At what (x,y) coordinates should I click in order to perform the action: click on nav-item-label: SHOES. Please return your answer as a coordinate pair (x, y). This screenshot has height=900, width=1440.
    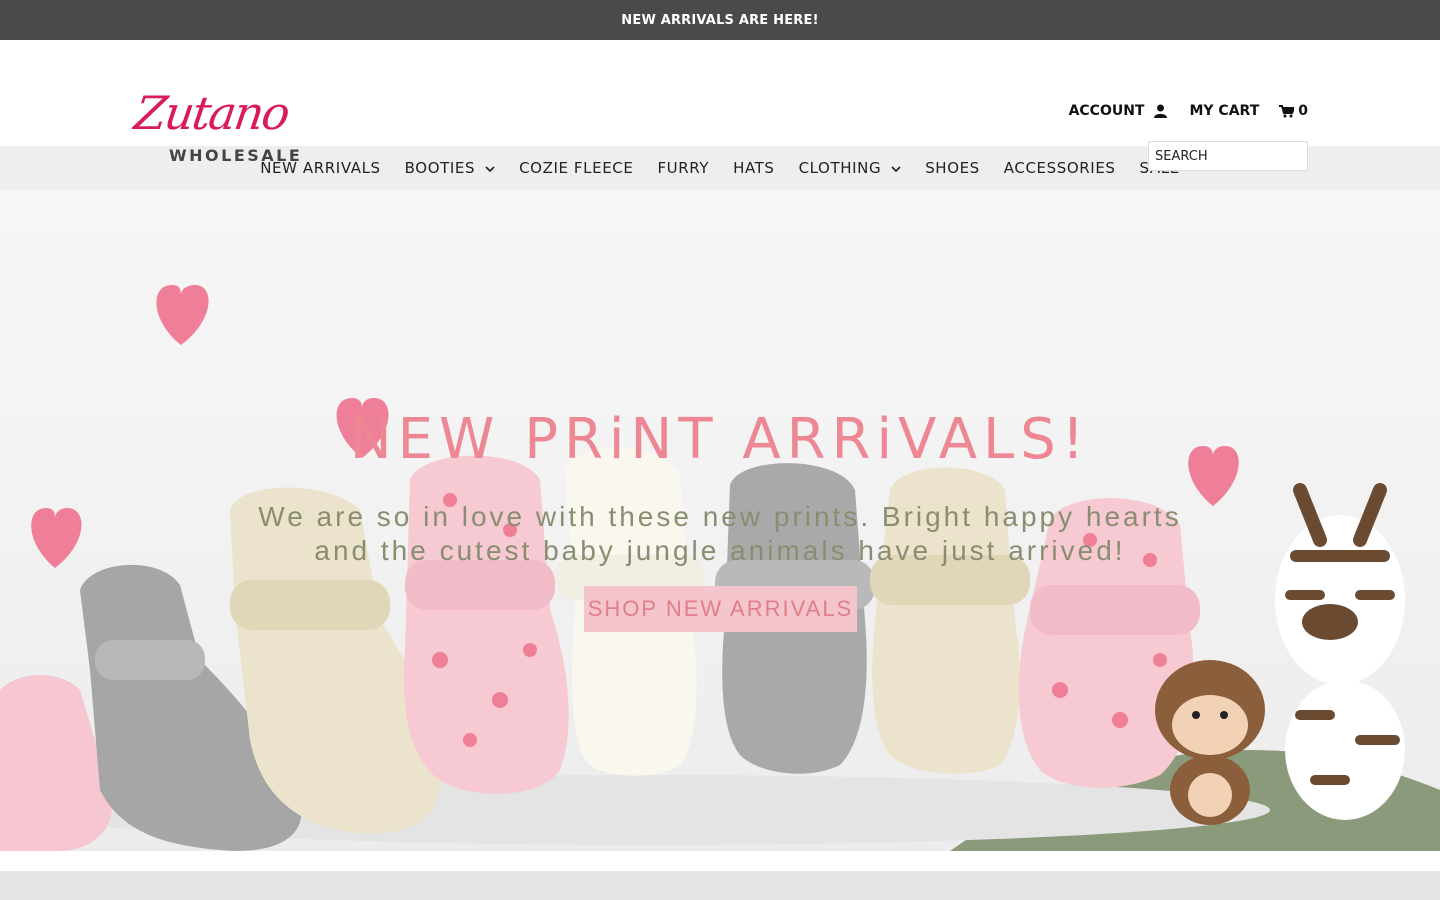
    Looking at the image, I should click on (952, 168).